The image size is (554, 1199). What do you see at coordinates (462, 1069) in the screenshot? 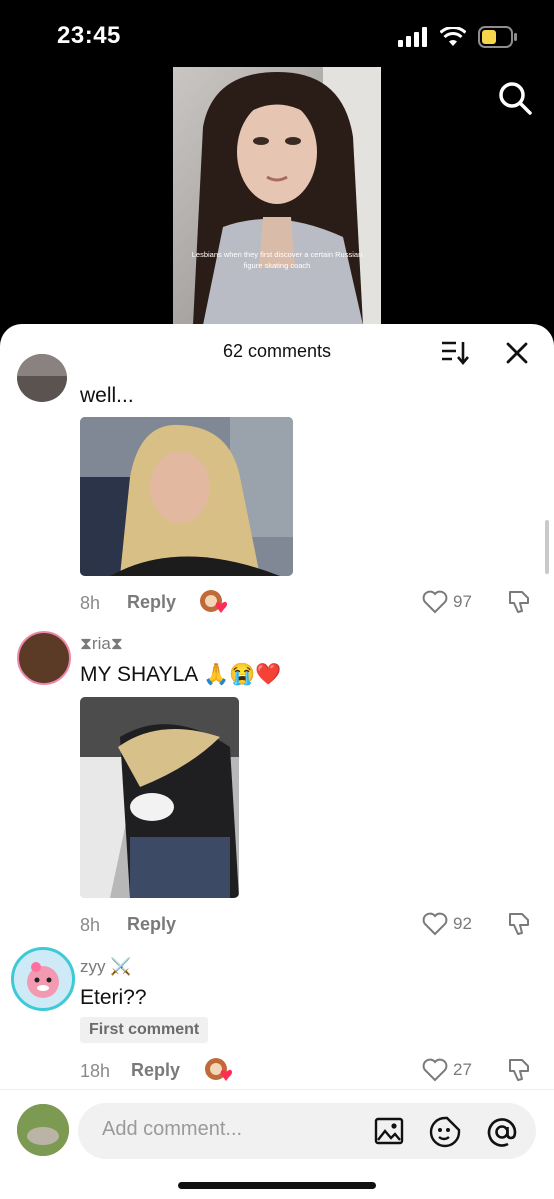
I see `like-count: 27` at bounding box center [462, 1069].